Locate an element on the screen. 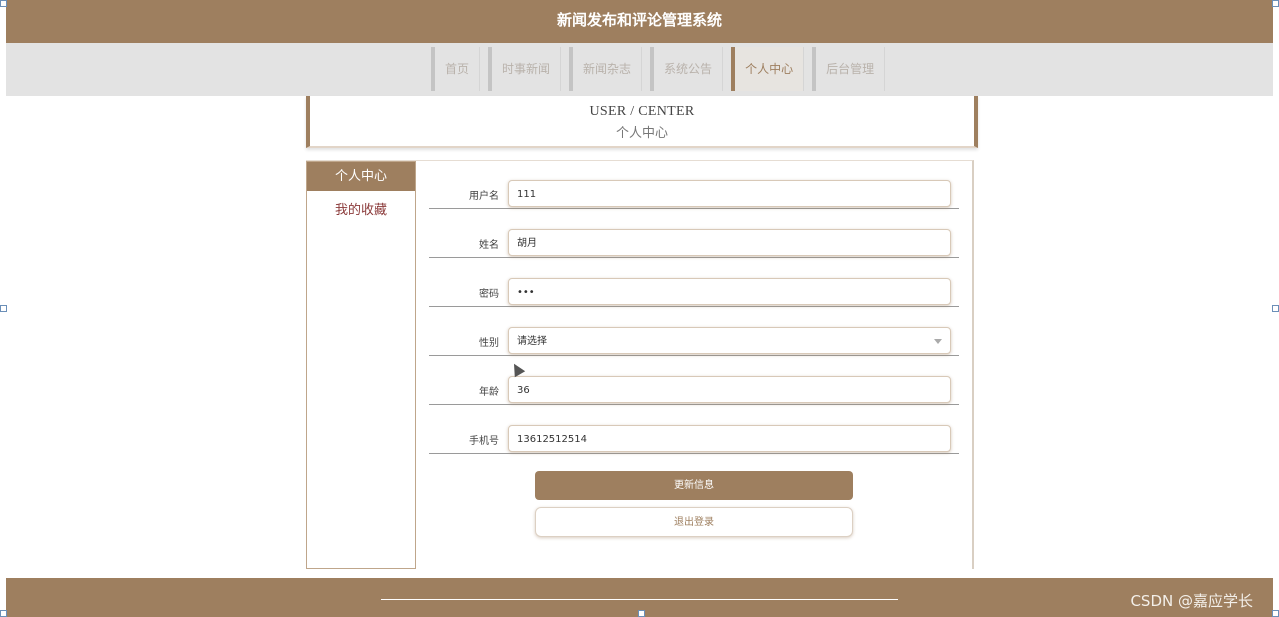  form-row-username: 用户名 111 is located at coordinates (694, 185).